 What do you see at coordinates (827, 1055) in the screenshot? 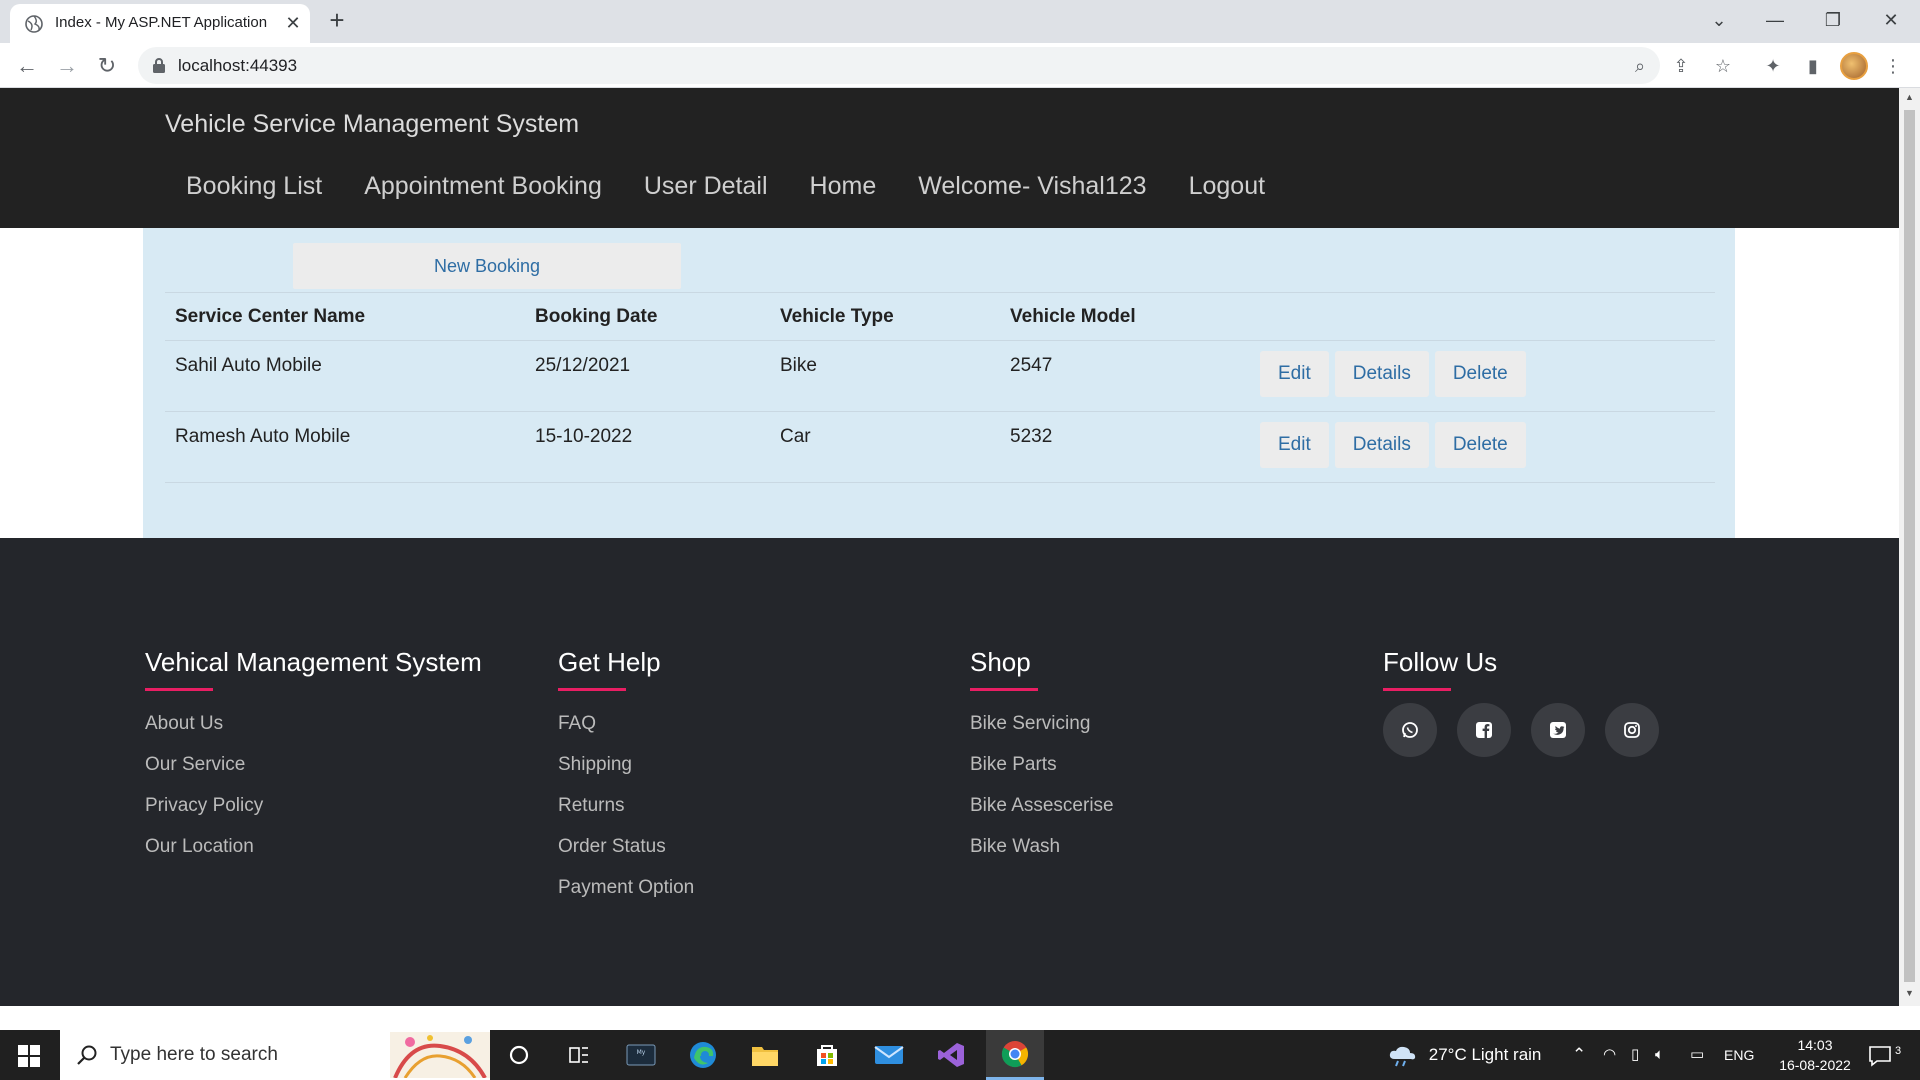
I see `microsoft-store-icon` at bounding box center [827, 1055].